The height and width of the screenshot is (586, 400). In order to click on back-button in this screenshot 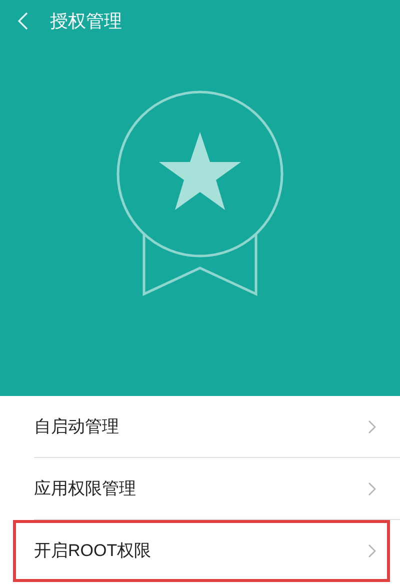, I will do `click(24, 21)`.